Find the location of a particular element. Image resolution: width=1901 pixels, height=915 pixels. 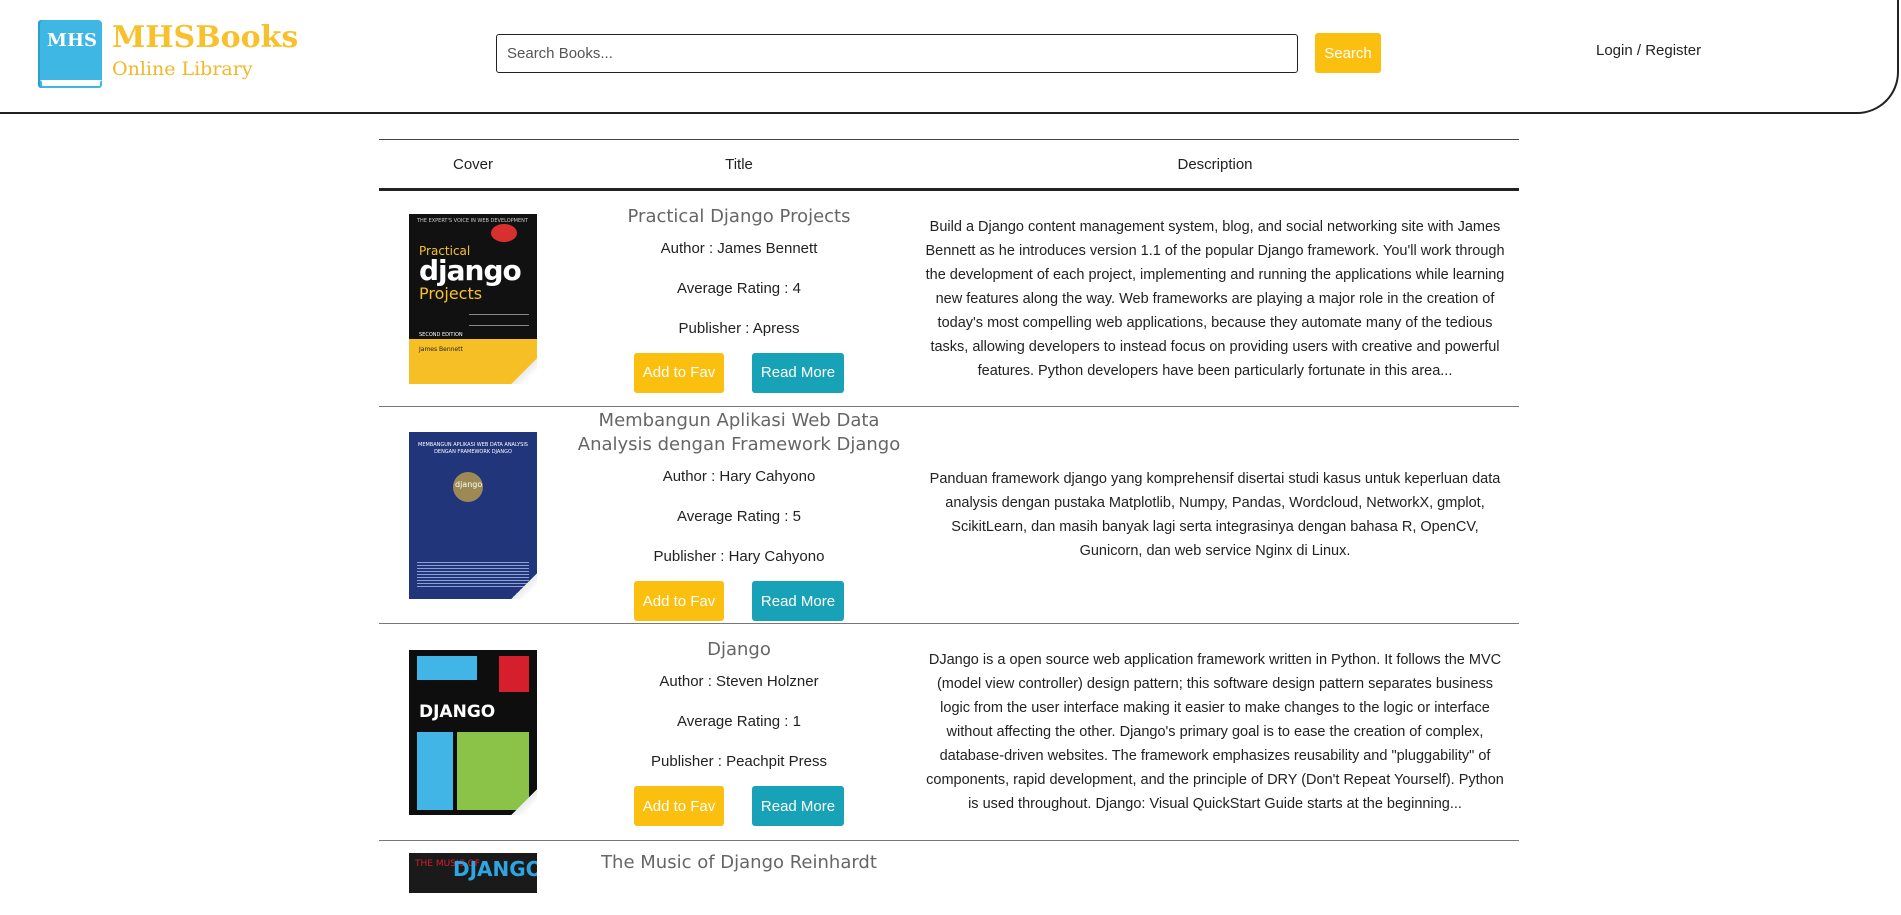

description-cell is located at coordinates (1215, 871).